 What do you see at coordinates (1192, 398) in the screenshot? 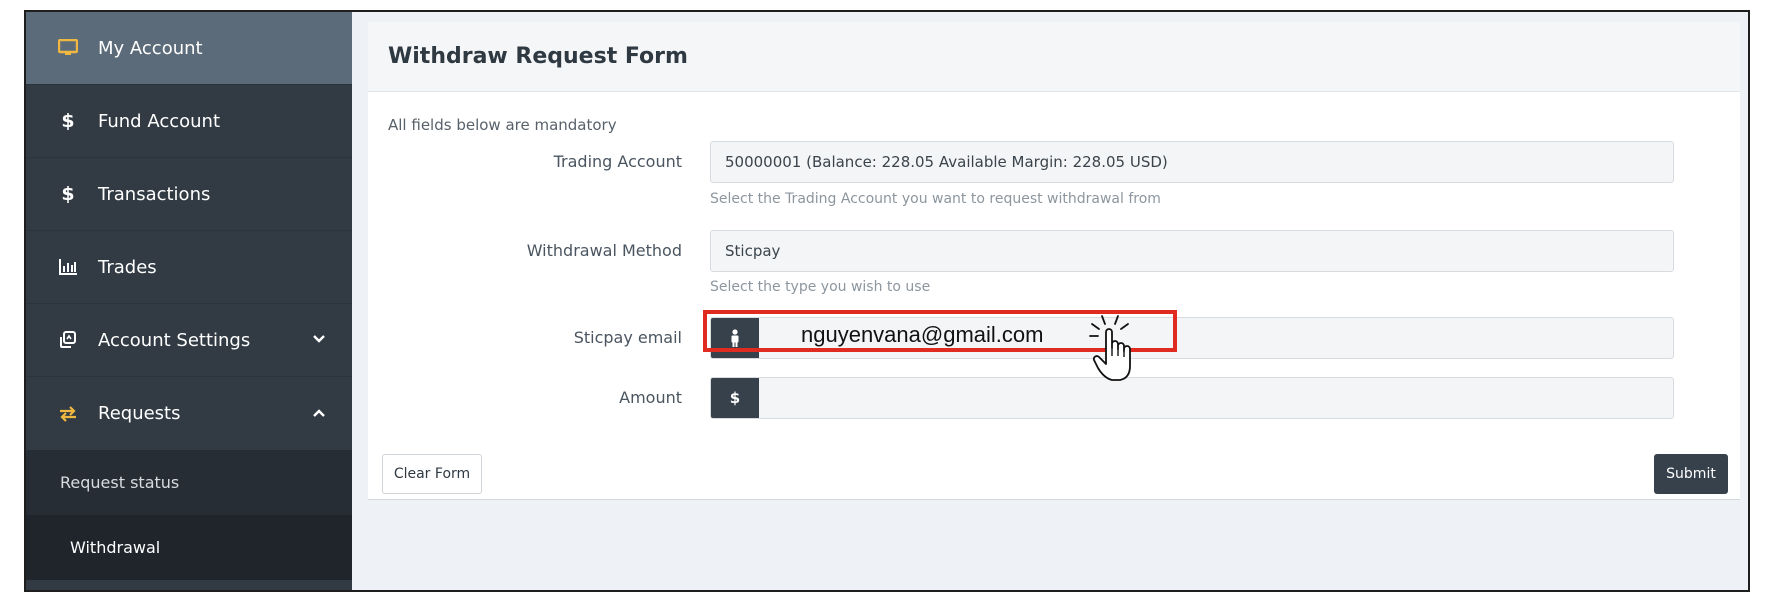
I see `amount-field: $` at bounding box center [1192, 398].